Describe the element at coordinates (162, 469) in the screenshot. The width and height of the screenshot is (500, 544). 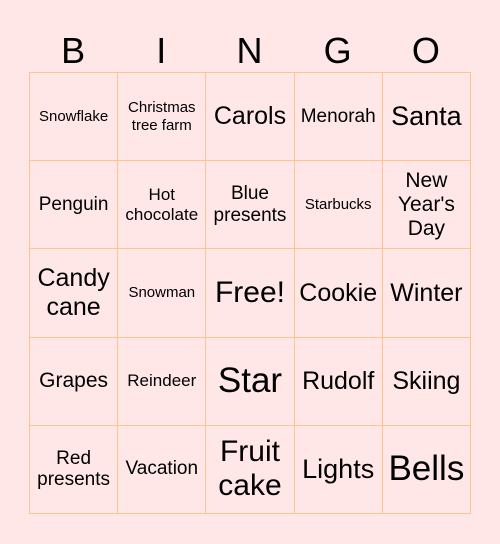
I see `bingo-cell: Vacation` at that location.